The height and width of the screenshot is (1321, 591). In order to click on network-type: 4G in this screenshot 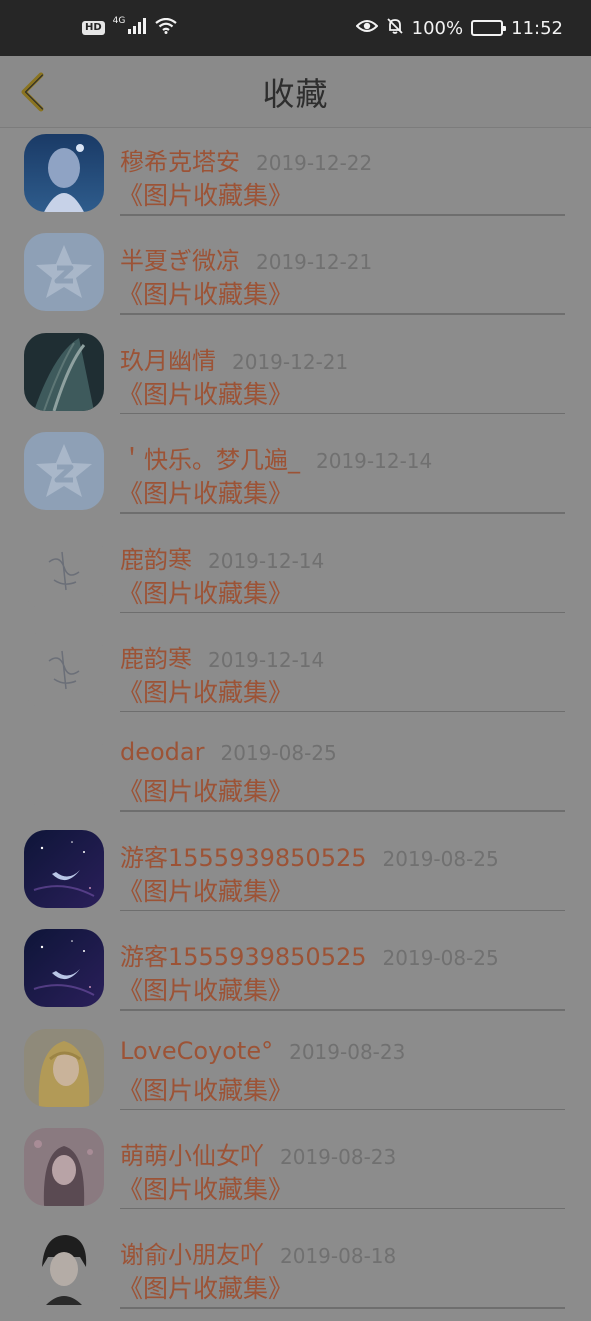, I will do `click(119, 21)`.